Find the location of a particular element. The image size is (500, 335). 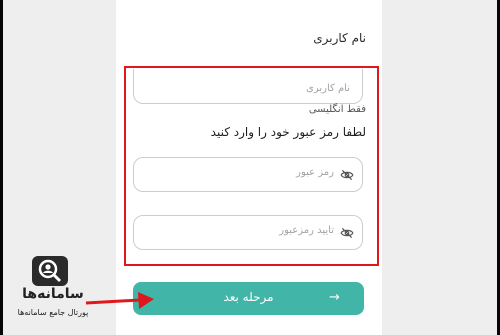

logo-name: سامانه‌ها is located at coordinates (53, 294).